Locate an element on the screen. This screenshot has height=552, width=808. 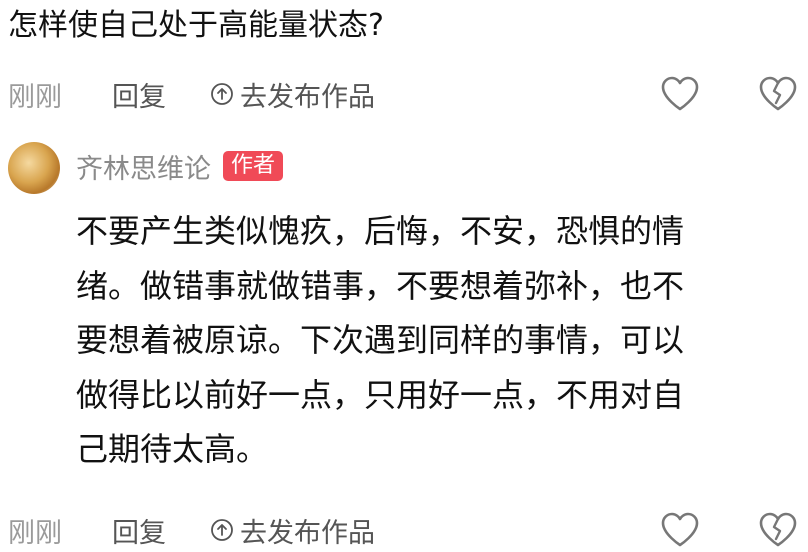
author-line: 齐林思维论 作者 is located at coordinates (180, 166).